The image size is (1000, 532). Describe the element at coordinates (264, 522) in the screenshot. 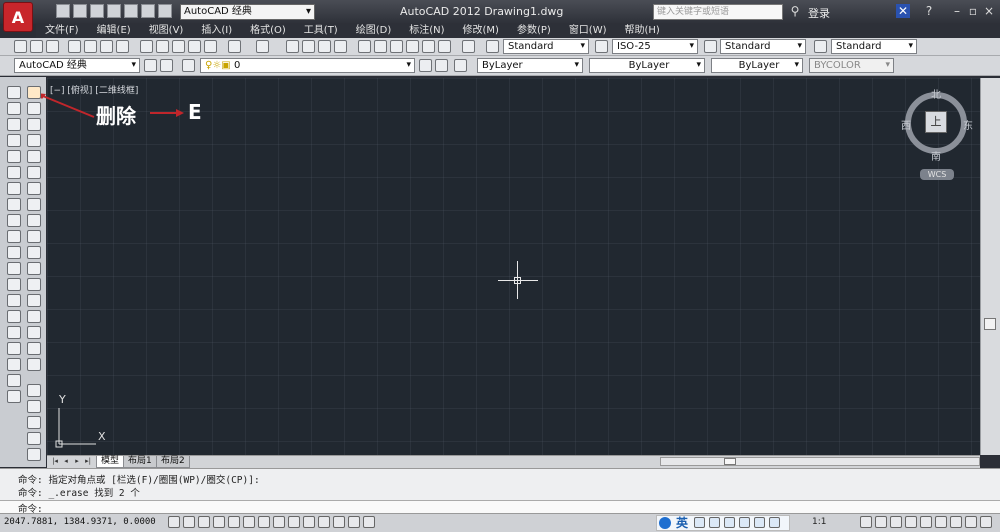

I see `3dosnap-toggle-icon` at that location.